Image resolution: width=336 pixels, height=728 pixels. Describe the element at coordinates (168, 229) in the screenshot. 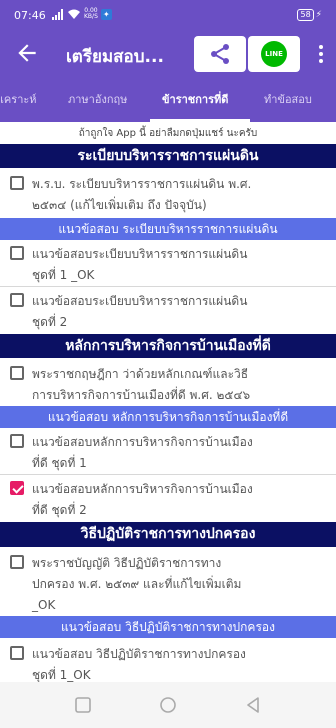

I see `section-subheader: แนวข้อสอบ ระเบียบบริหารราชการแผ่นดิน` at that location.